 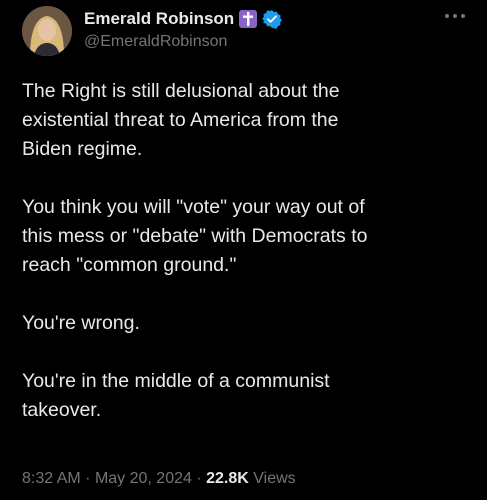 What do you see at coordinates (51, 478) in the screenshot?
I see `tweet-time: 8:32 AM` at bounding box center [51, 478].